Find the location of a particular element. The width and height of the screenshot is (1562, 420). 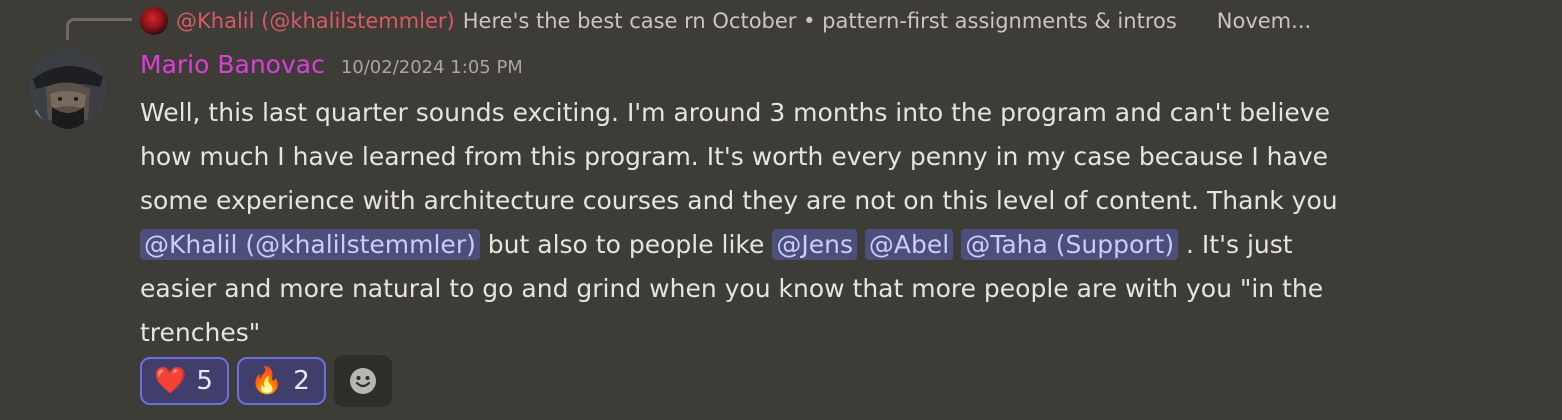

reactions-bar: ❤️ 5 🔥 2 is located at coordinates (266, 381).